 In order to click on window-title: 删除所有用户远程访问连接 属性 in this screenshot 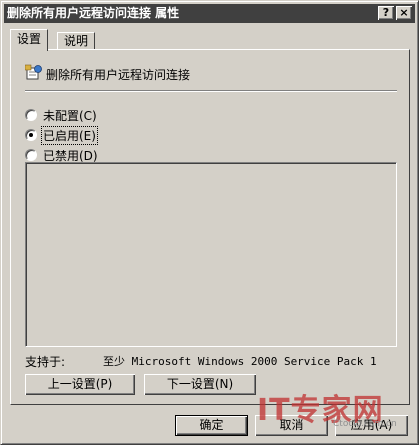, I will do `click(93, 13)`.